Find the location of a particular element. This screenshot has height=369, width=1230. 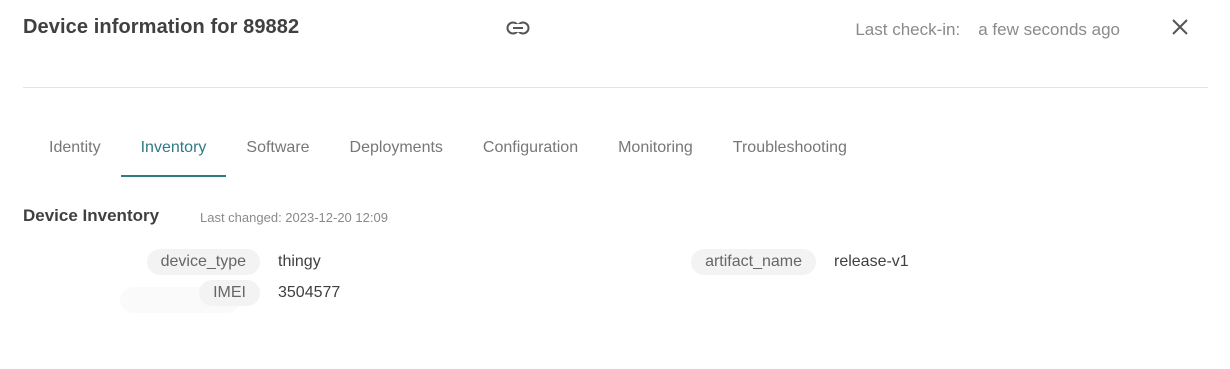

tab-monitoring: Monitoring is located at coordinates (655, 148).